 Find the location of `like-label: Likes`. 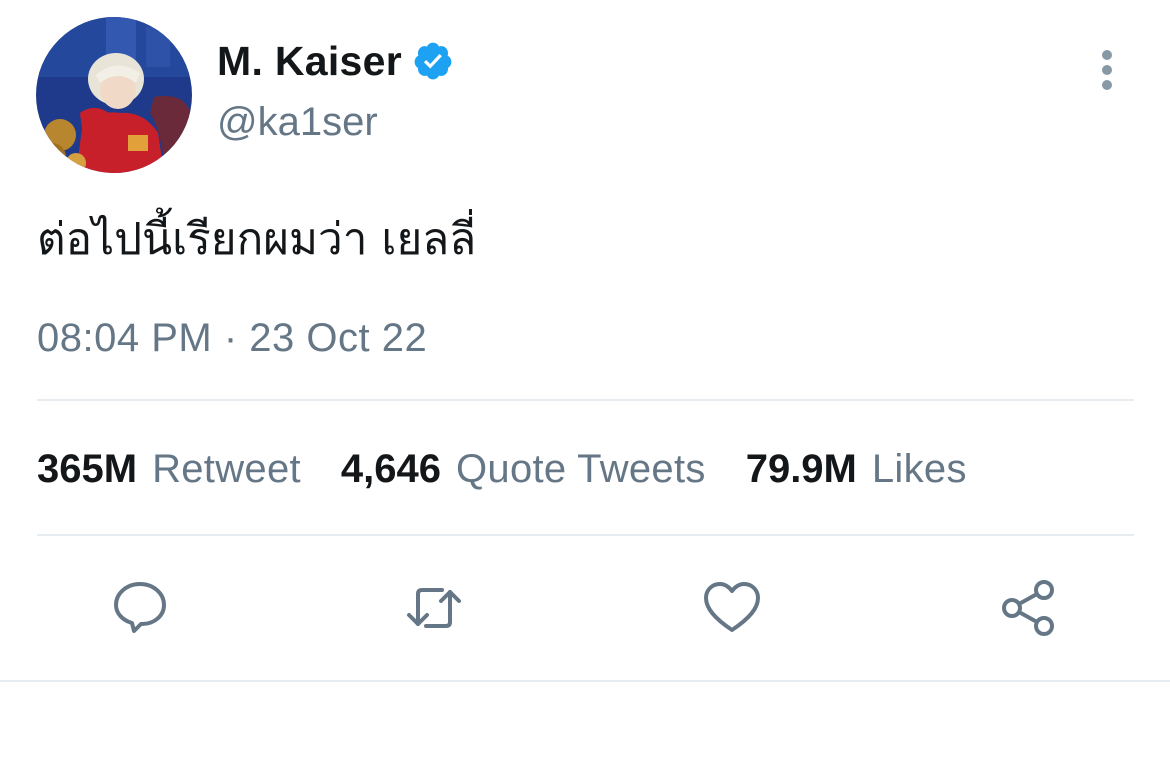

like-label: Likes is located at coordinates (919, 468).